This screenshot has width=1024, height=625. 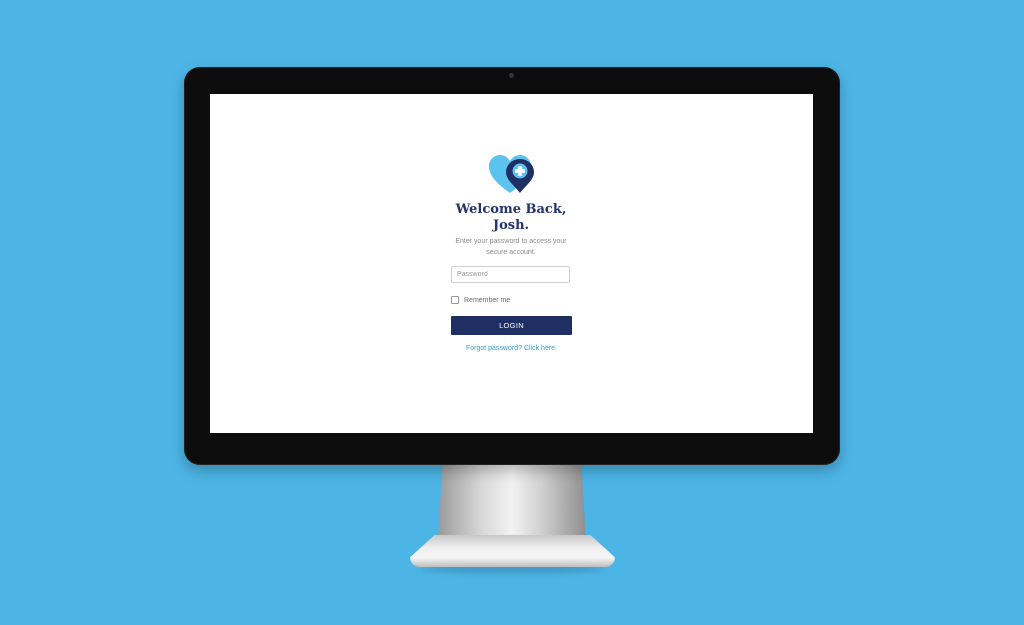 What do you see at coordinates (511, 225) in the screenshot?
I see `title-line-2: Josh.` at bounding box center [511, 225].